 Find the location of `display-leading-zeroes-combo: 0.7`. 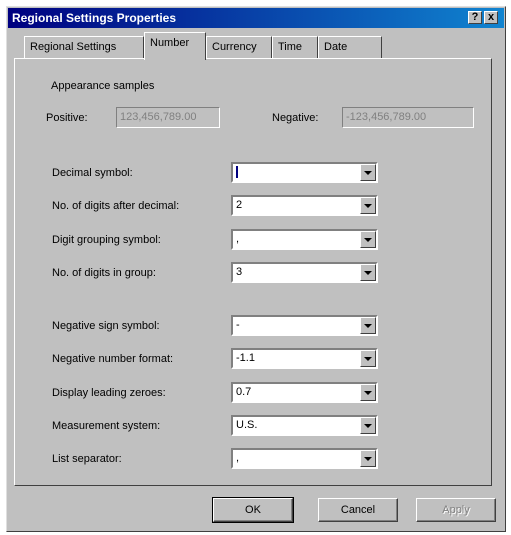

display-leading-zeroes-combo: 0.7 is located at coordinates (304, 392).